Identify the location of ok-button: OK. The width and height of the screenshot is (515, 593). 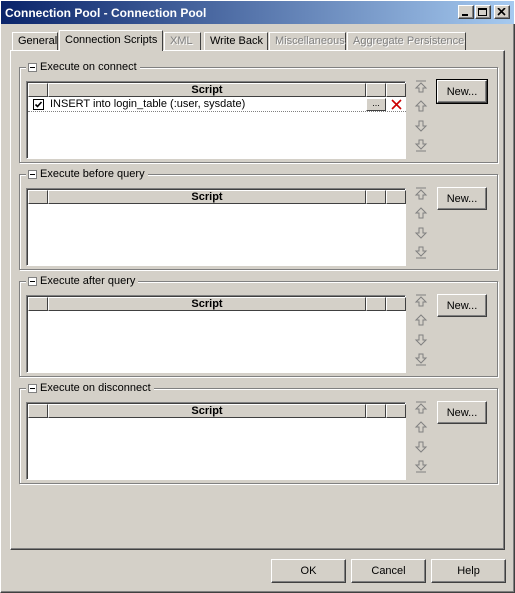
(308, 571).